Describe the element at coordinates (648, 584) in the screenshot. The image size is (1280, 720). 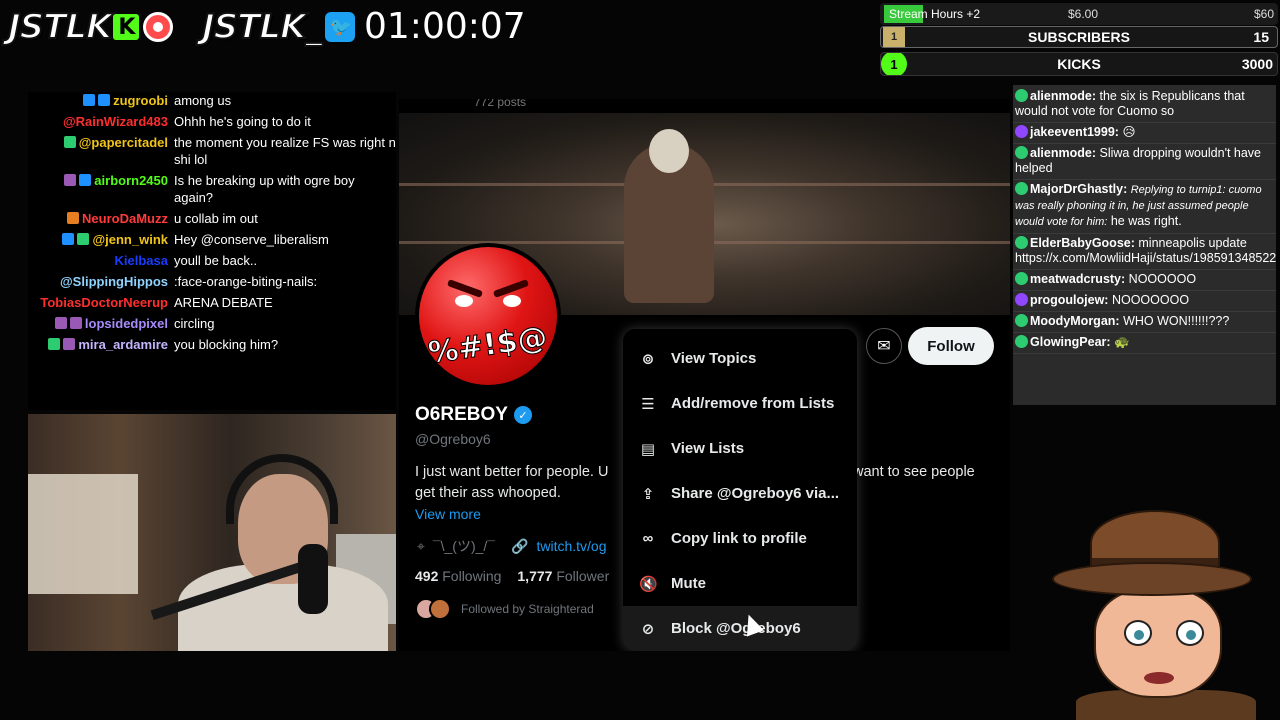
I see `mute-icon: 🔇` at that location.